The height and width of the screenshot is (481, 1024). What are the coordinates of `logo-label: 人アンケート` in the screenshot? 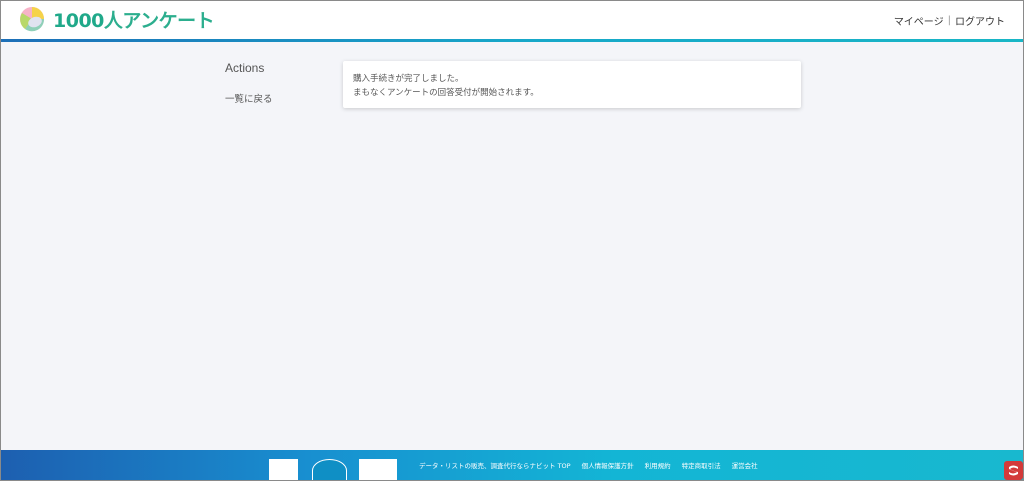 It's located at (159, 20).